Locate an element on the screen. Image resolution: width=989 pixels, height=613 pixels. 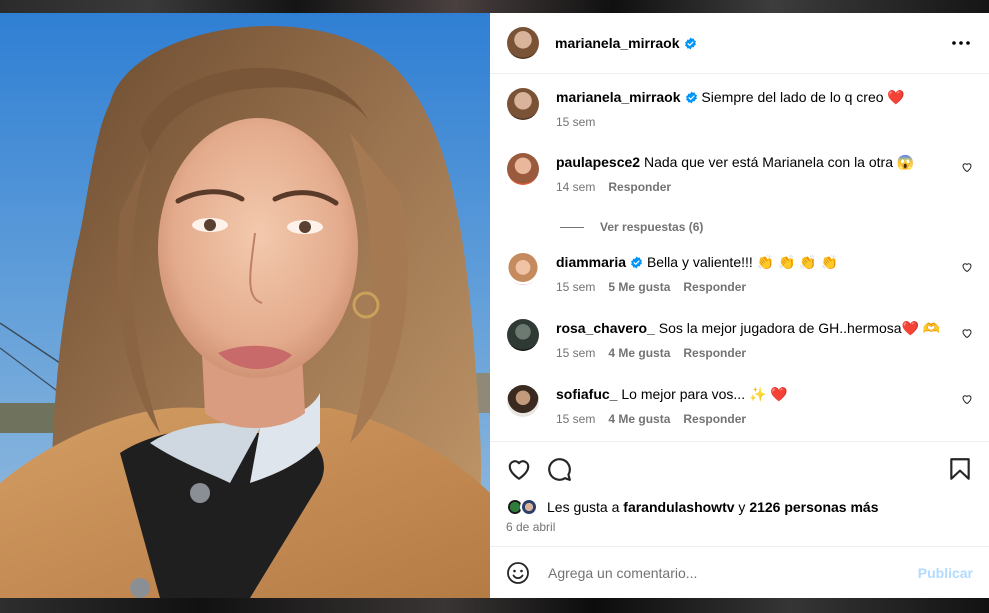
comment-likes-count: 5 Me gusta is located at coordinates (639, 287).